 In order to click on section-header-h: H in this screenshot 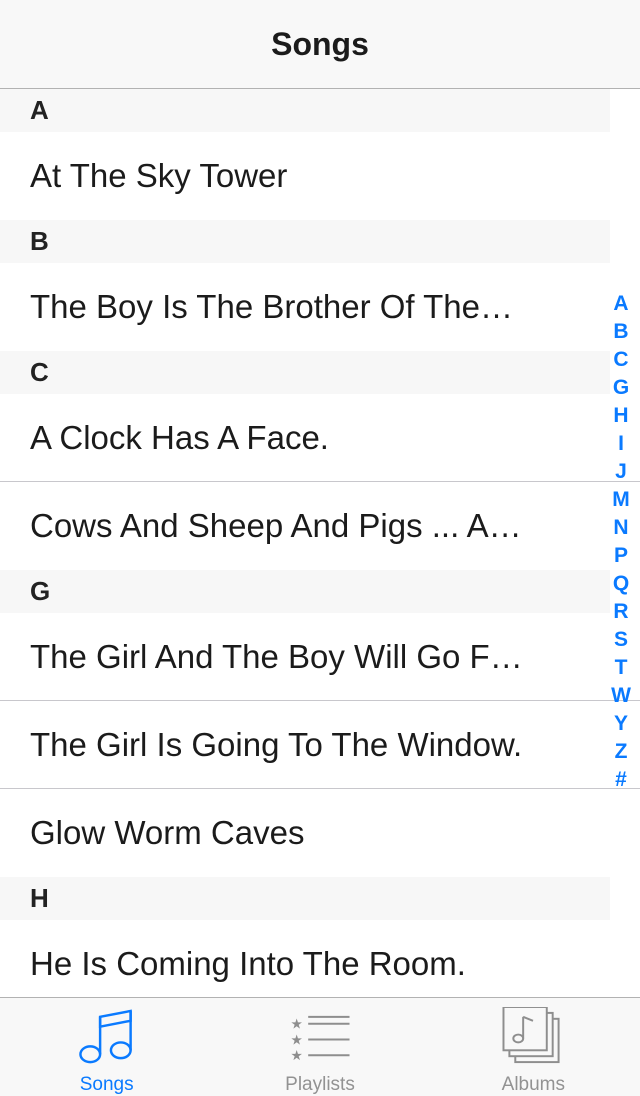, I will do `click(305, 898)`.